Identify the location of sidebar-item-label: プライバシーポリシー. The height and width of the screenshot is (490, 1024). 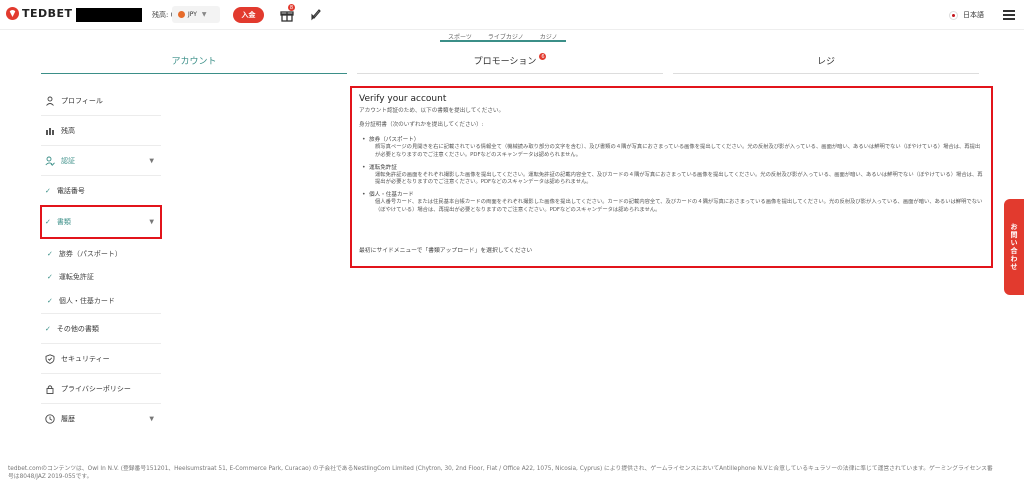
(96, 388).